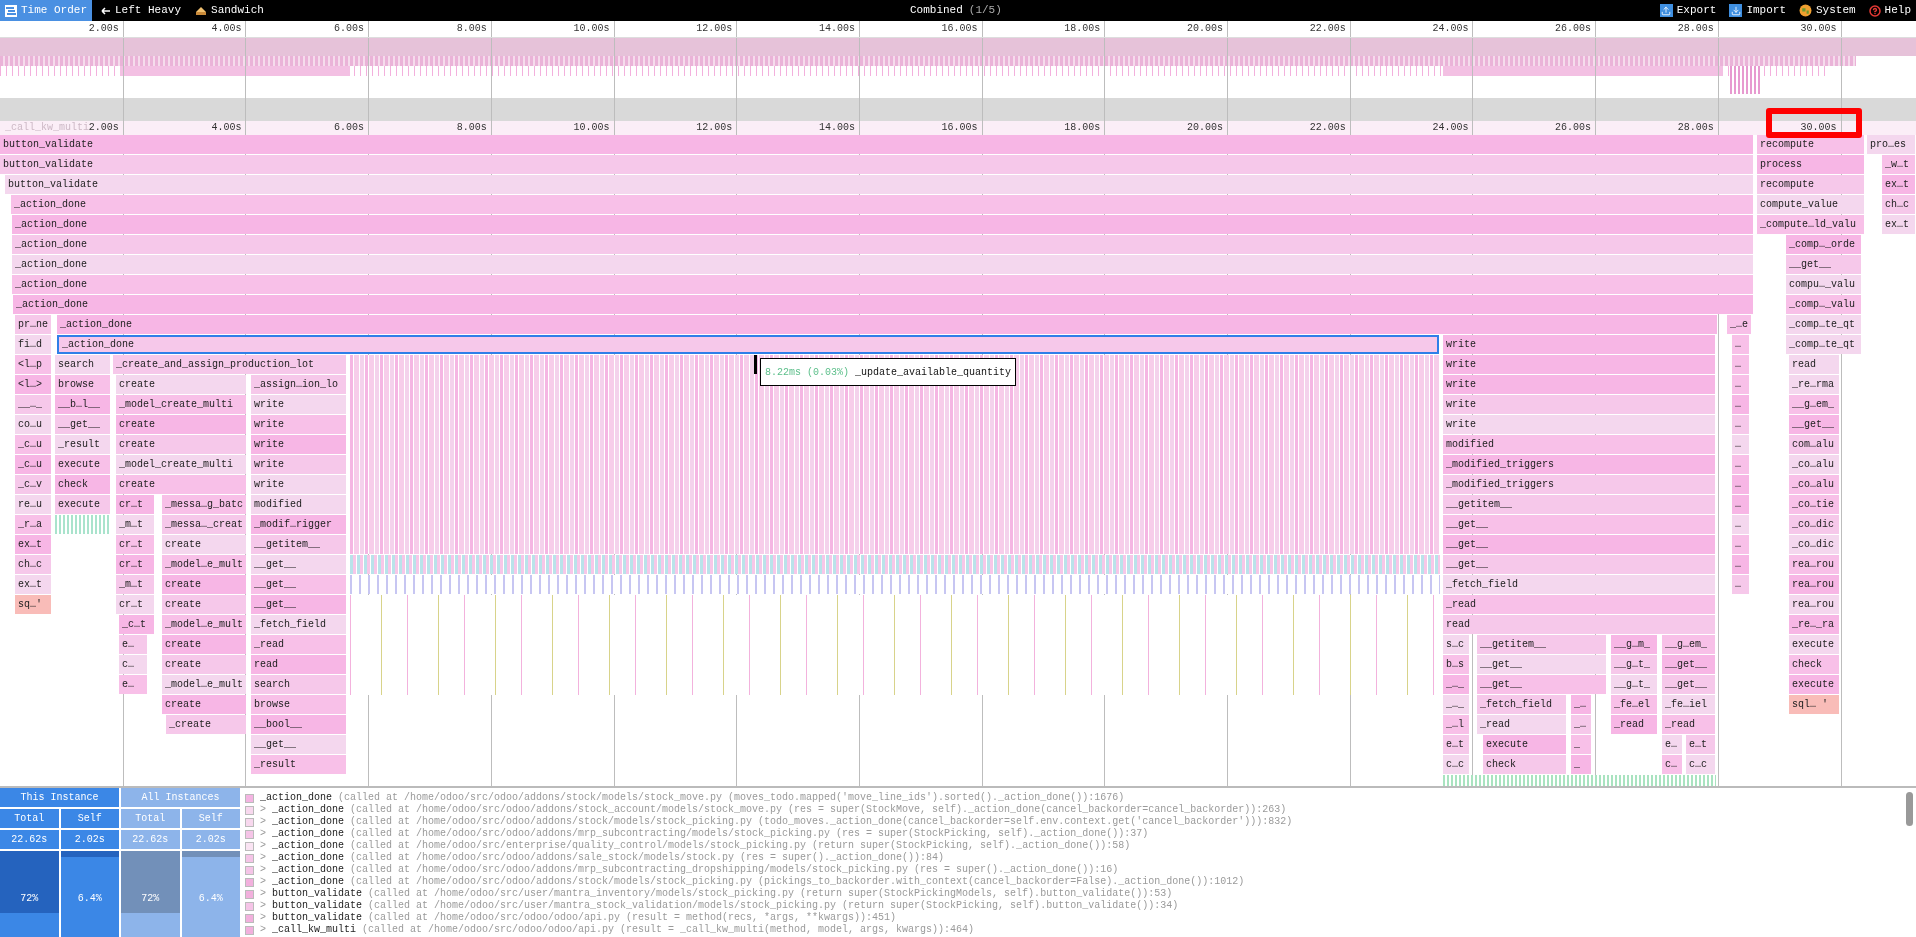 Image resolution: width=1916 pixels, height=937 pixels. What do you see at coordinates (1739, 324) in the screenshot?
I see `flame-frame: _…e` at bounding box center [1739, 324].